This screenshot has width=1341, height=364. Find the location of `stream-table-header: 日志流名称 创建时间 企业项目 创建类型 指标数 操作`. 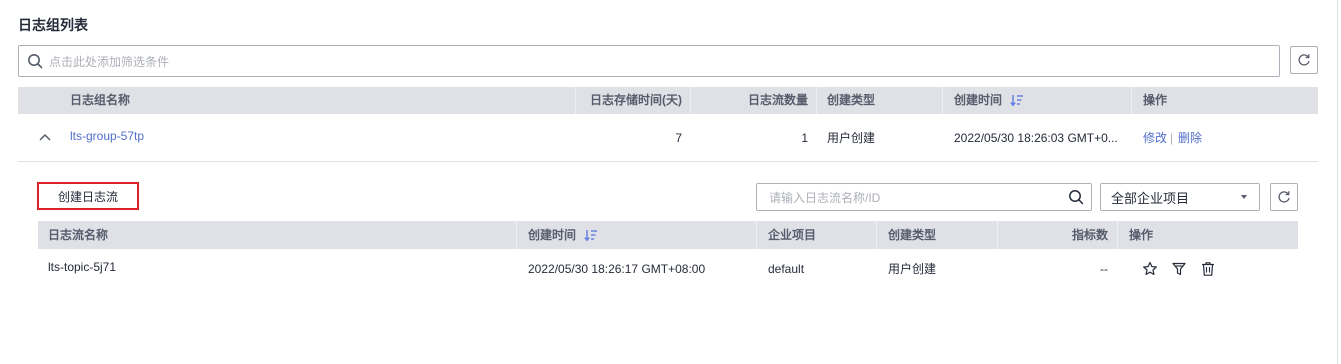

stream-table-header: 日志流名称 创建时间 企业项目 创建类型 指标数 操作 is located at coordinates (668, 235).